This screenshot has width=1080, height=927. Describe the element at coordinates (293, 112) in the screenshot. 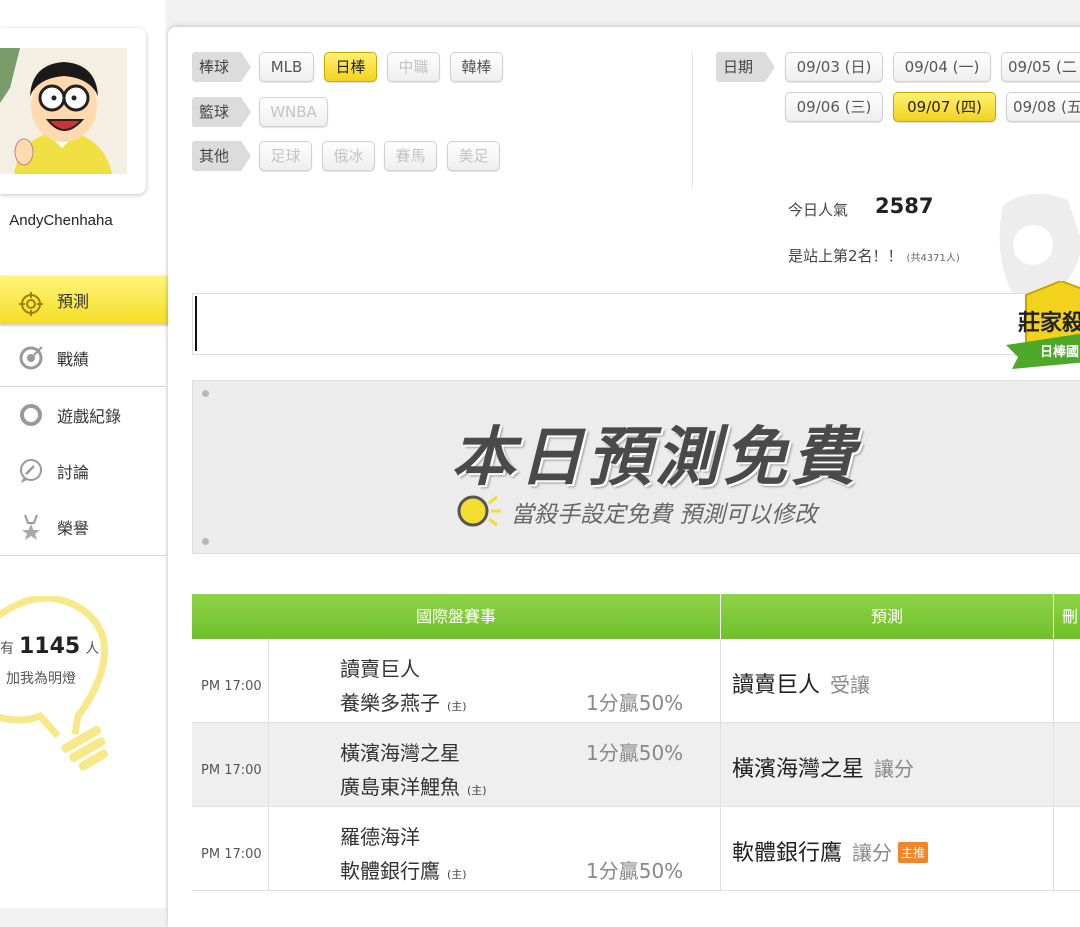

I see `chip-wnba: WNBA` at that location.